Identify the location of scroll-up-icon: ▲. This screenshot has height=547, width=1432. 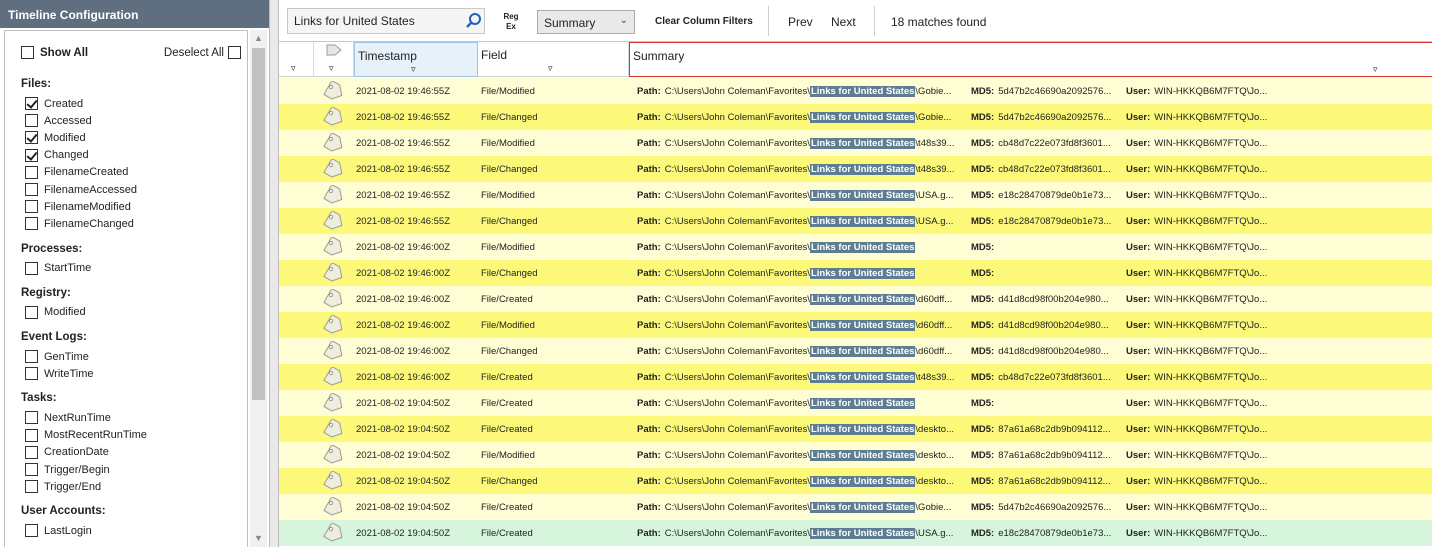
(258, 38).